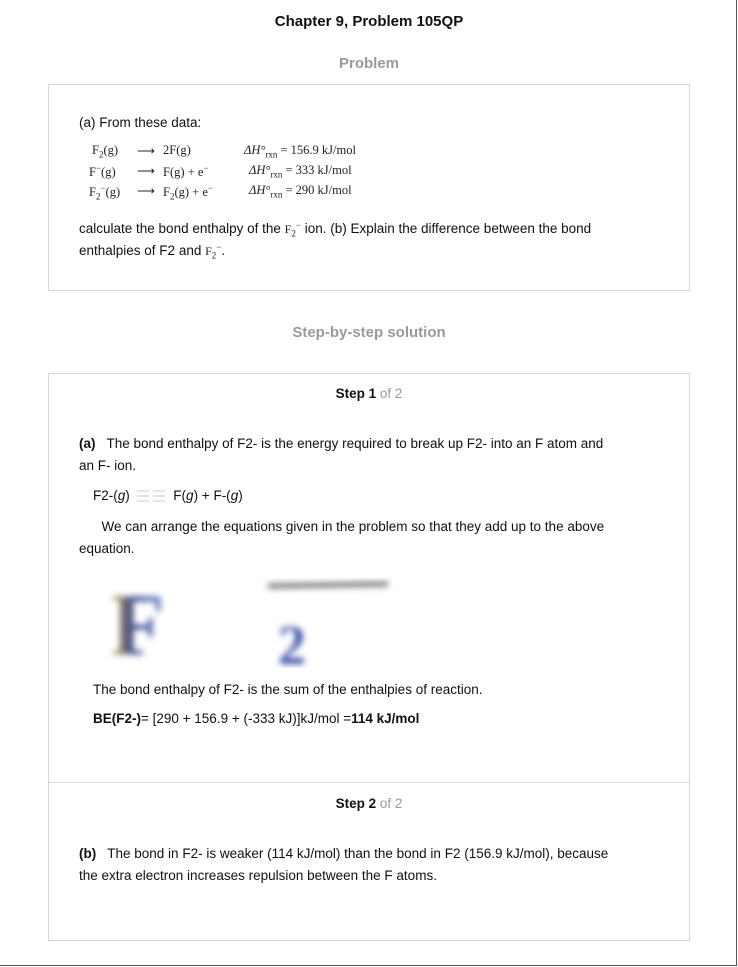 This screenshot has height=967, width=738. I want to click on eq2-rhs: F(g) + e−, so click(186, 171).